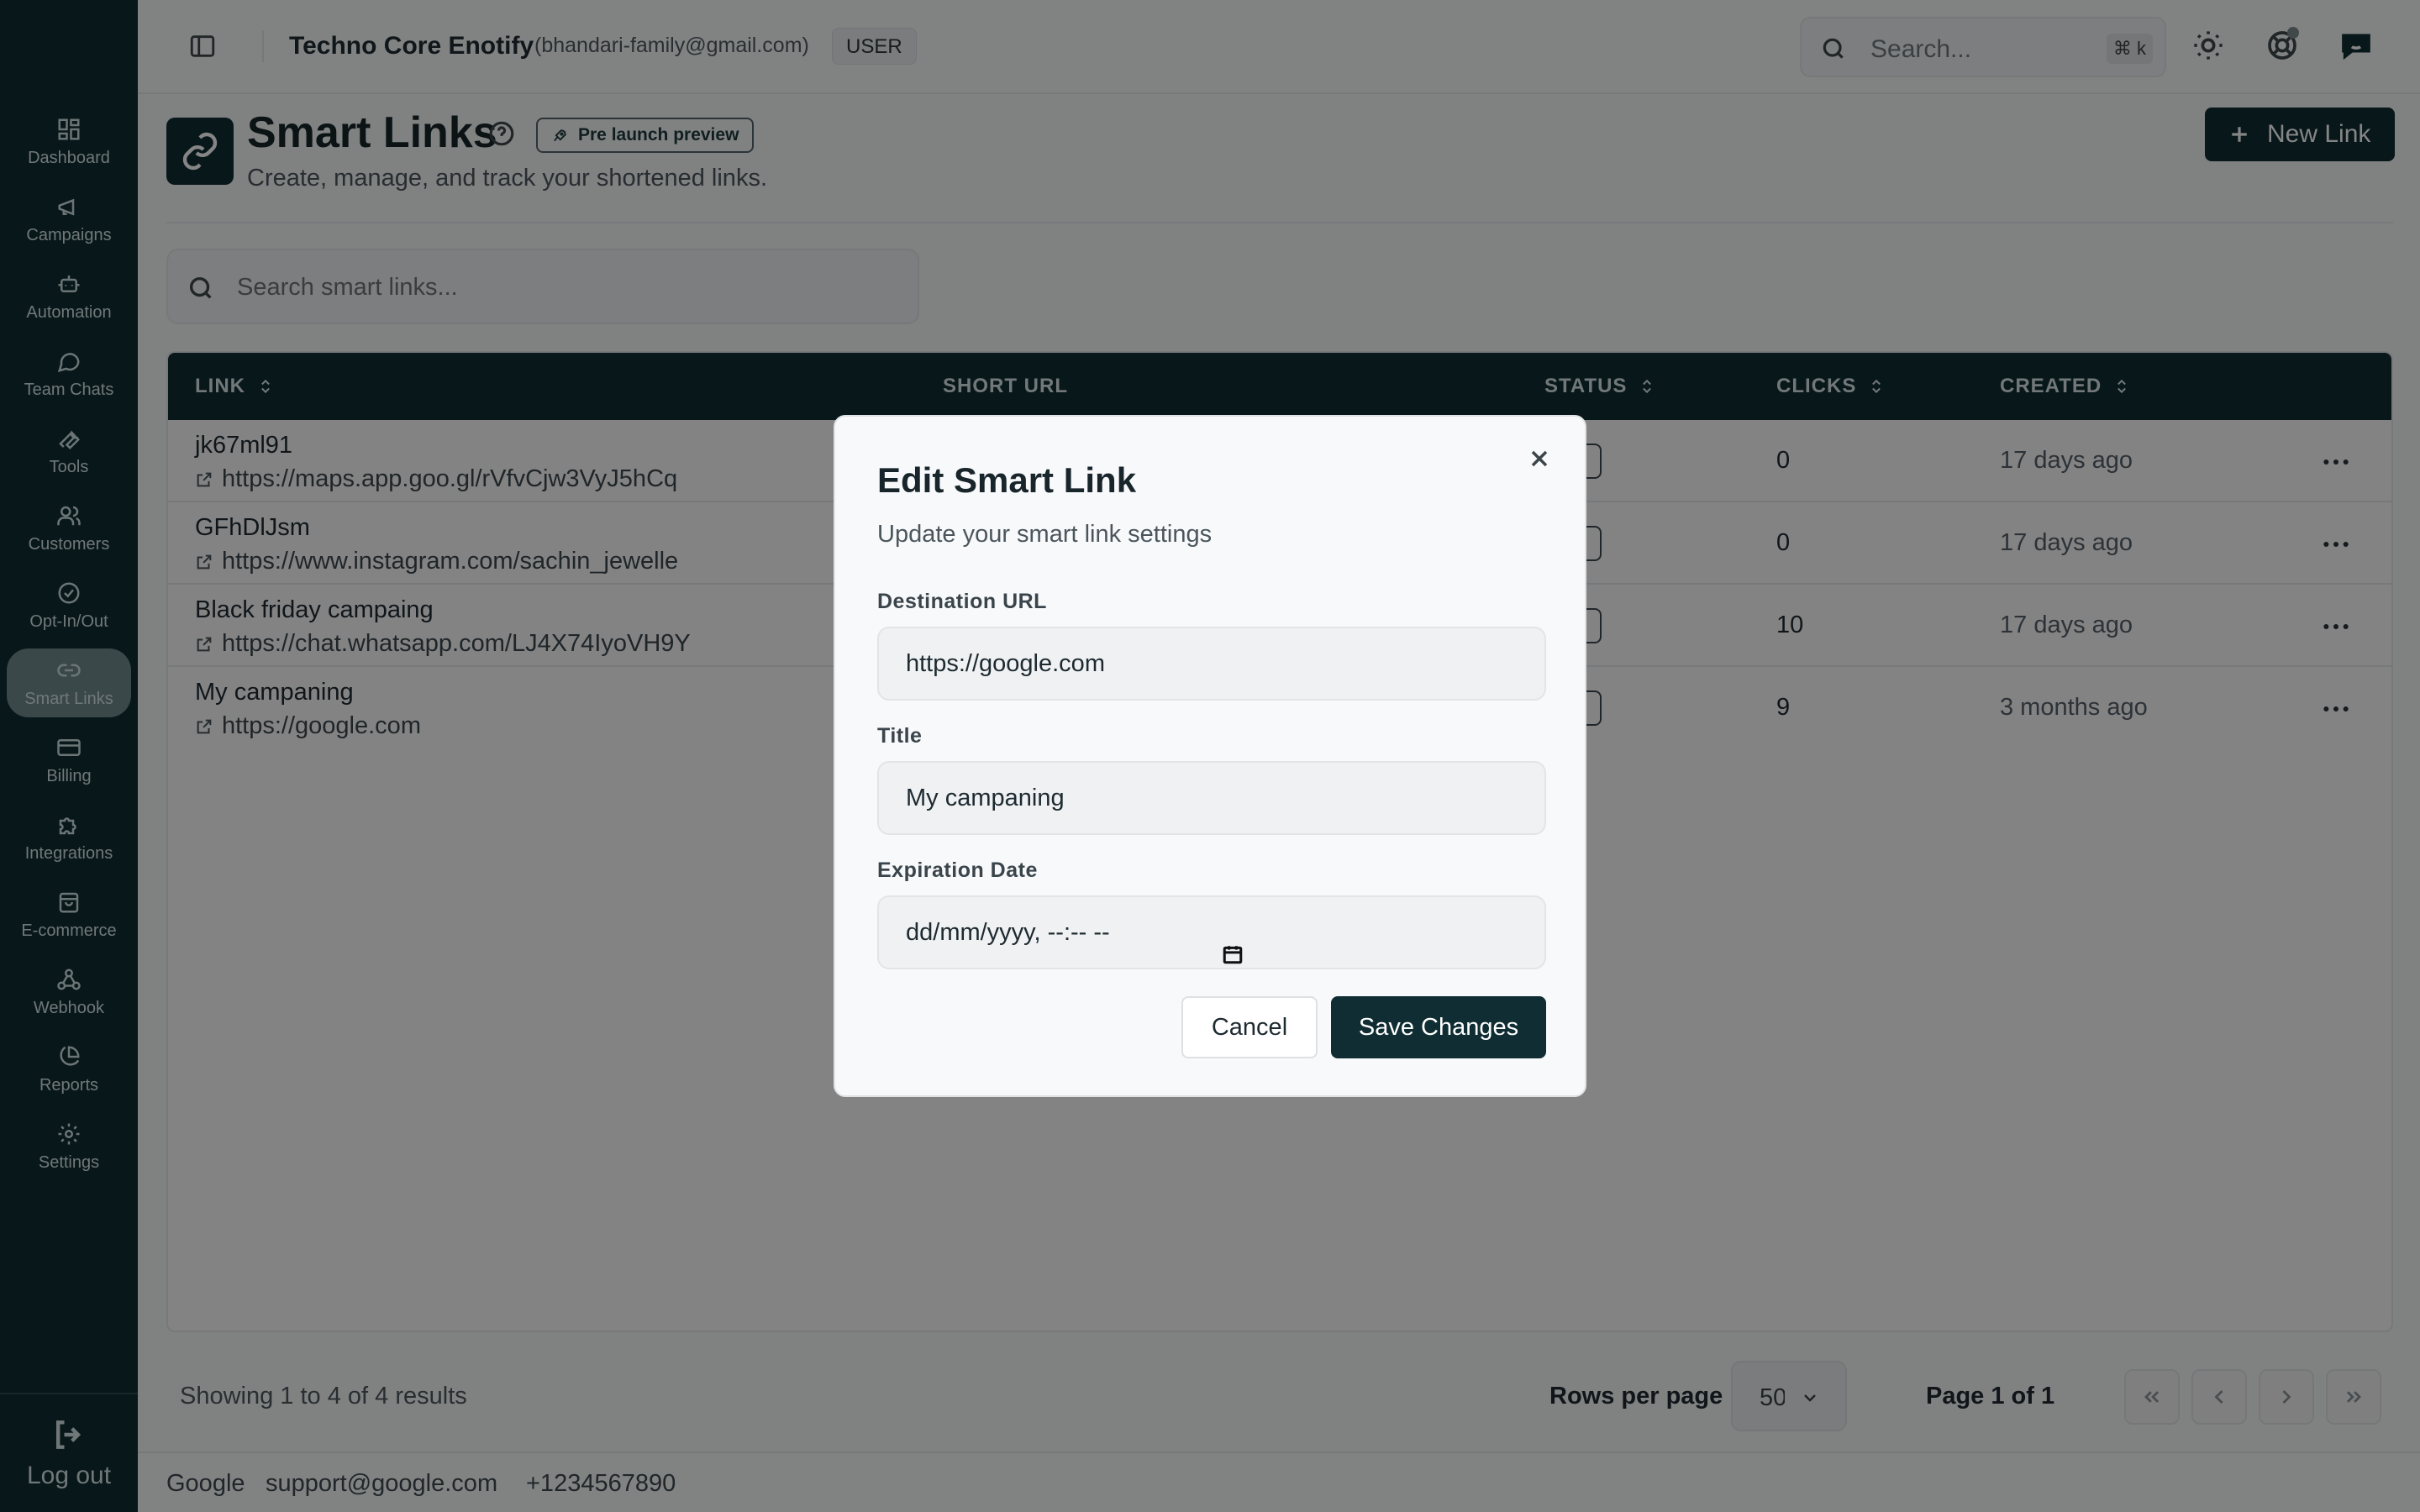  What do you see at coordinates (1211, 664) in the screenshot?
I see `destination-url-input: https://google.com` at bounding box center [1211, 664].